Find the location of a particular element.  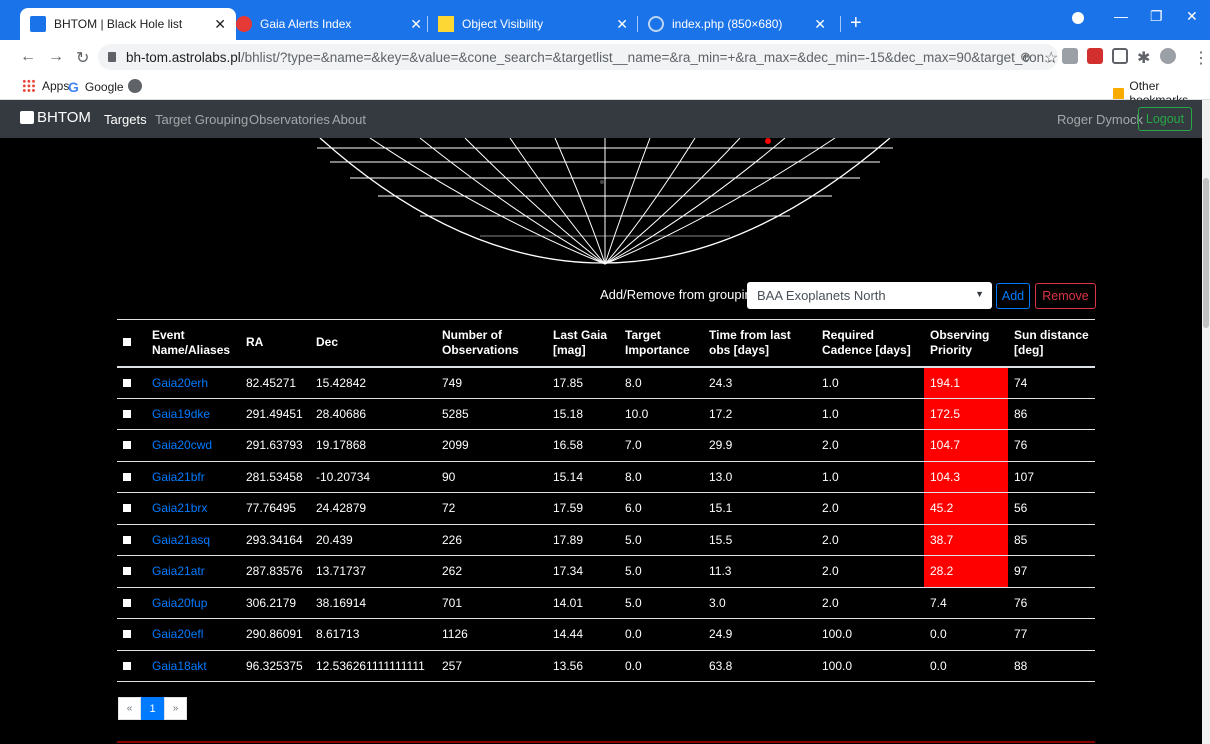

column-header: RA is located at coordinates (275, 343).